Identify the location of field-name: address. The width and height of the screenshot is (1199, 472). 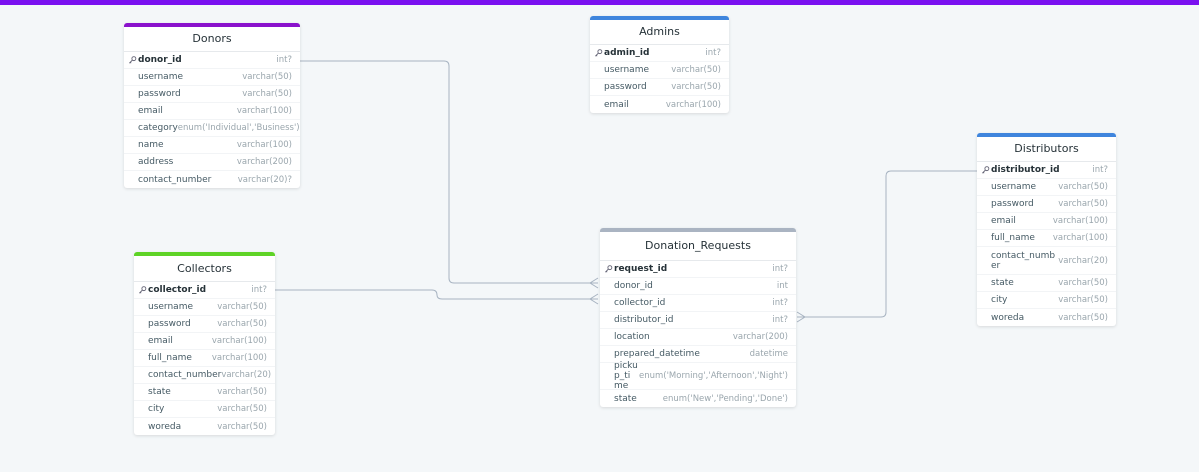
(156, 162).